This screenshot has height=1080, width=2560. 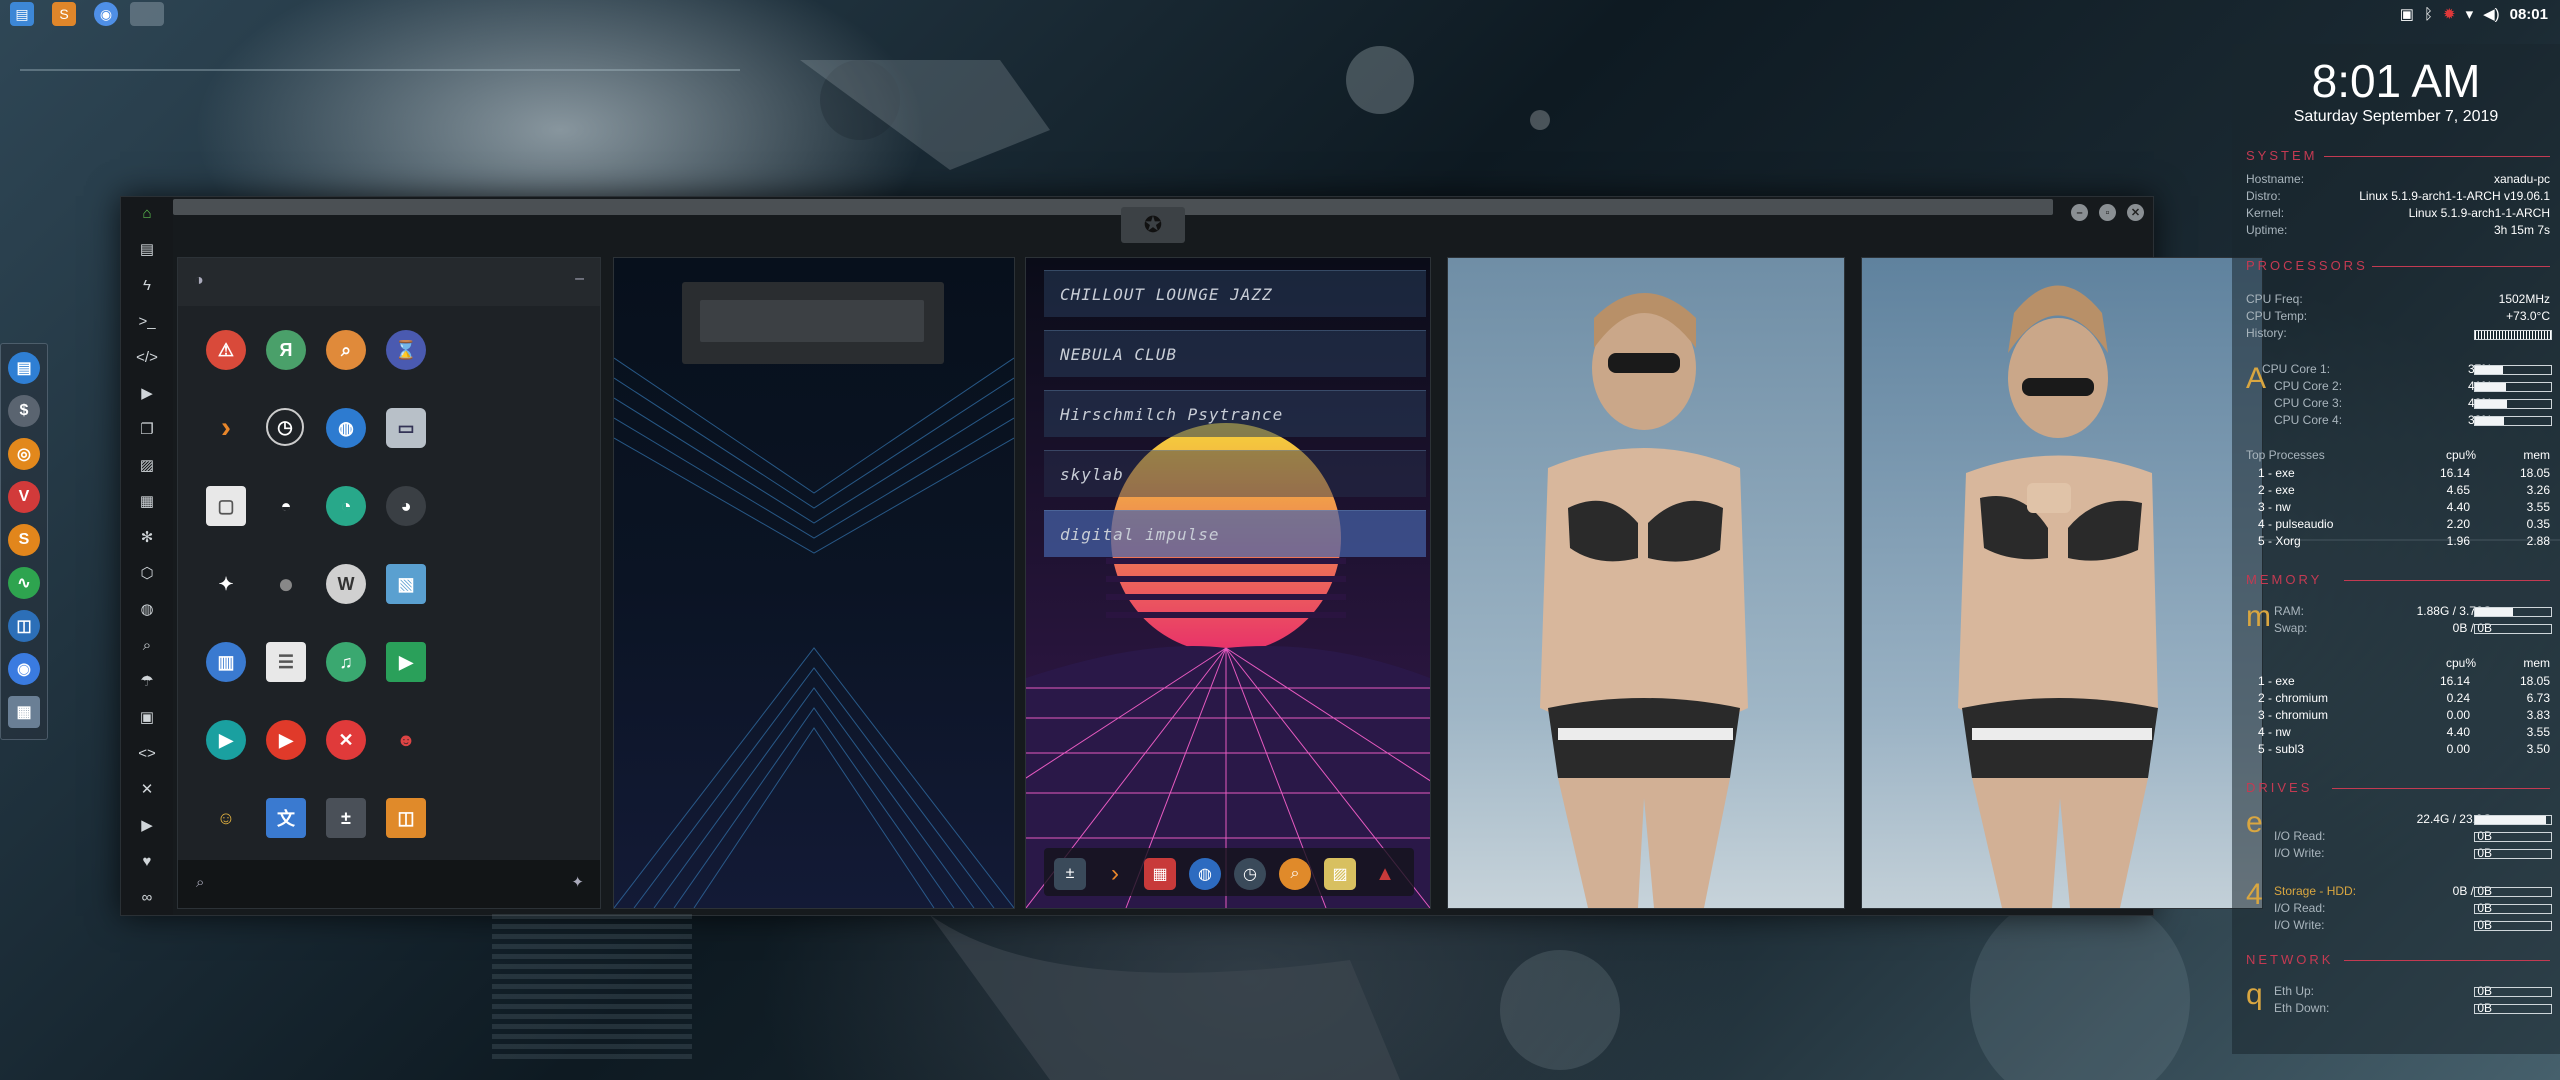 What do you see at coordinates (147, 573) in the screenshot?
I see `hexagon-icon: ⬡` at bounding box center [147, 573].